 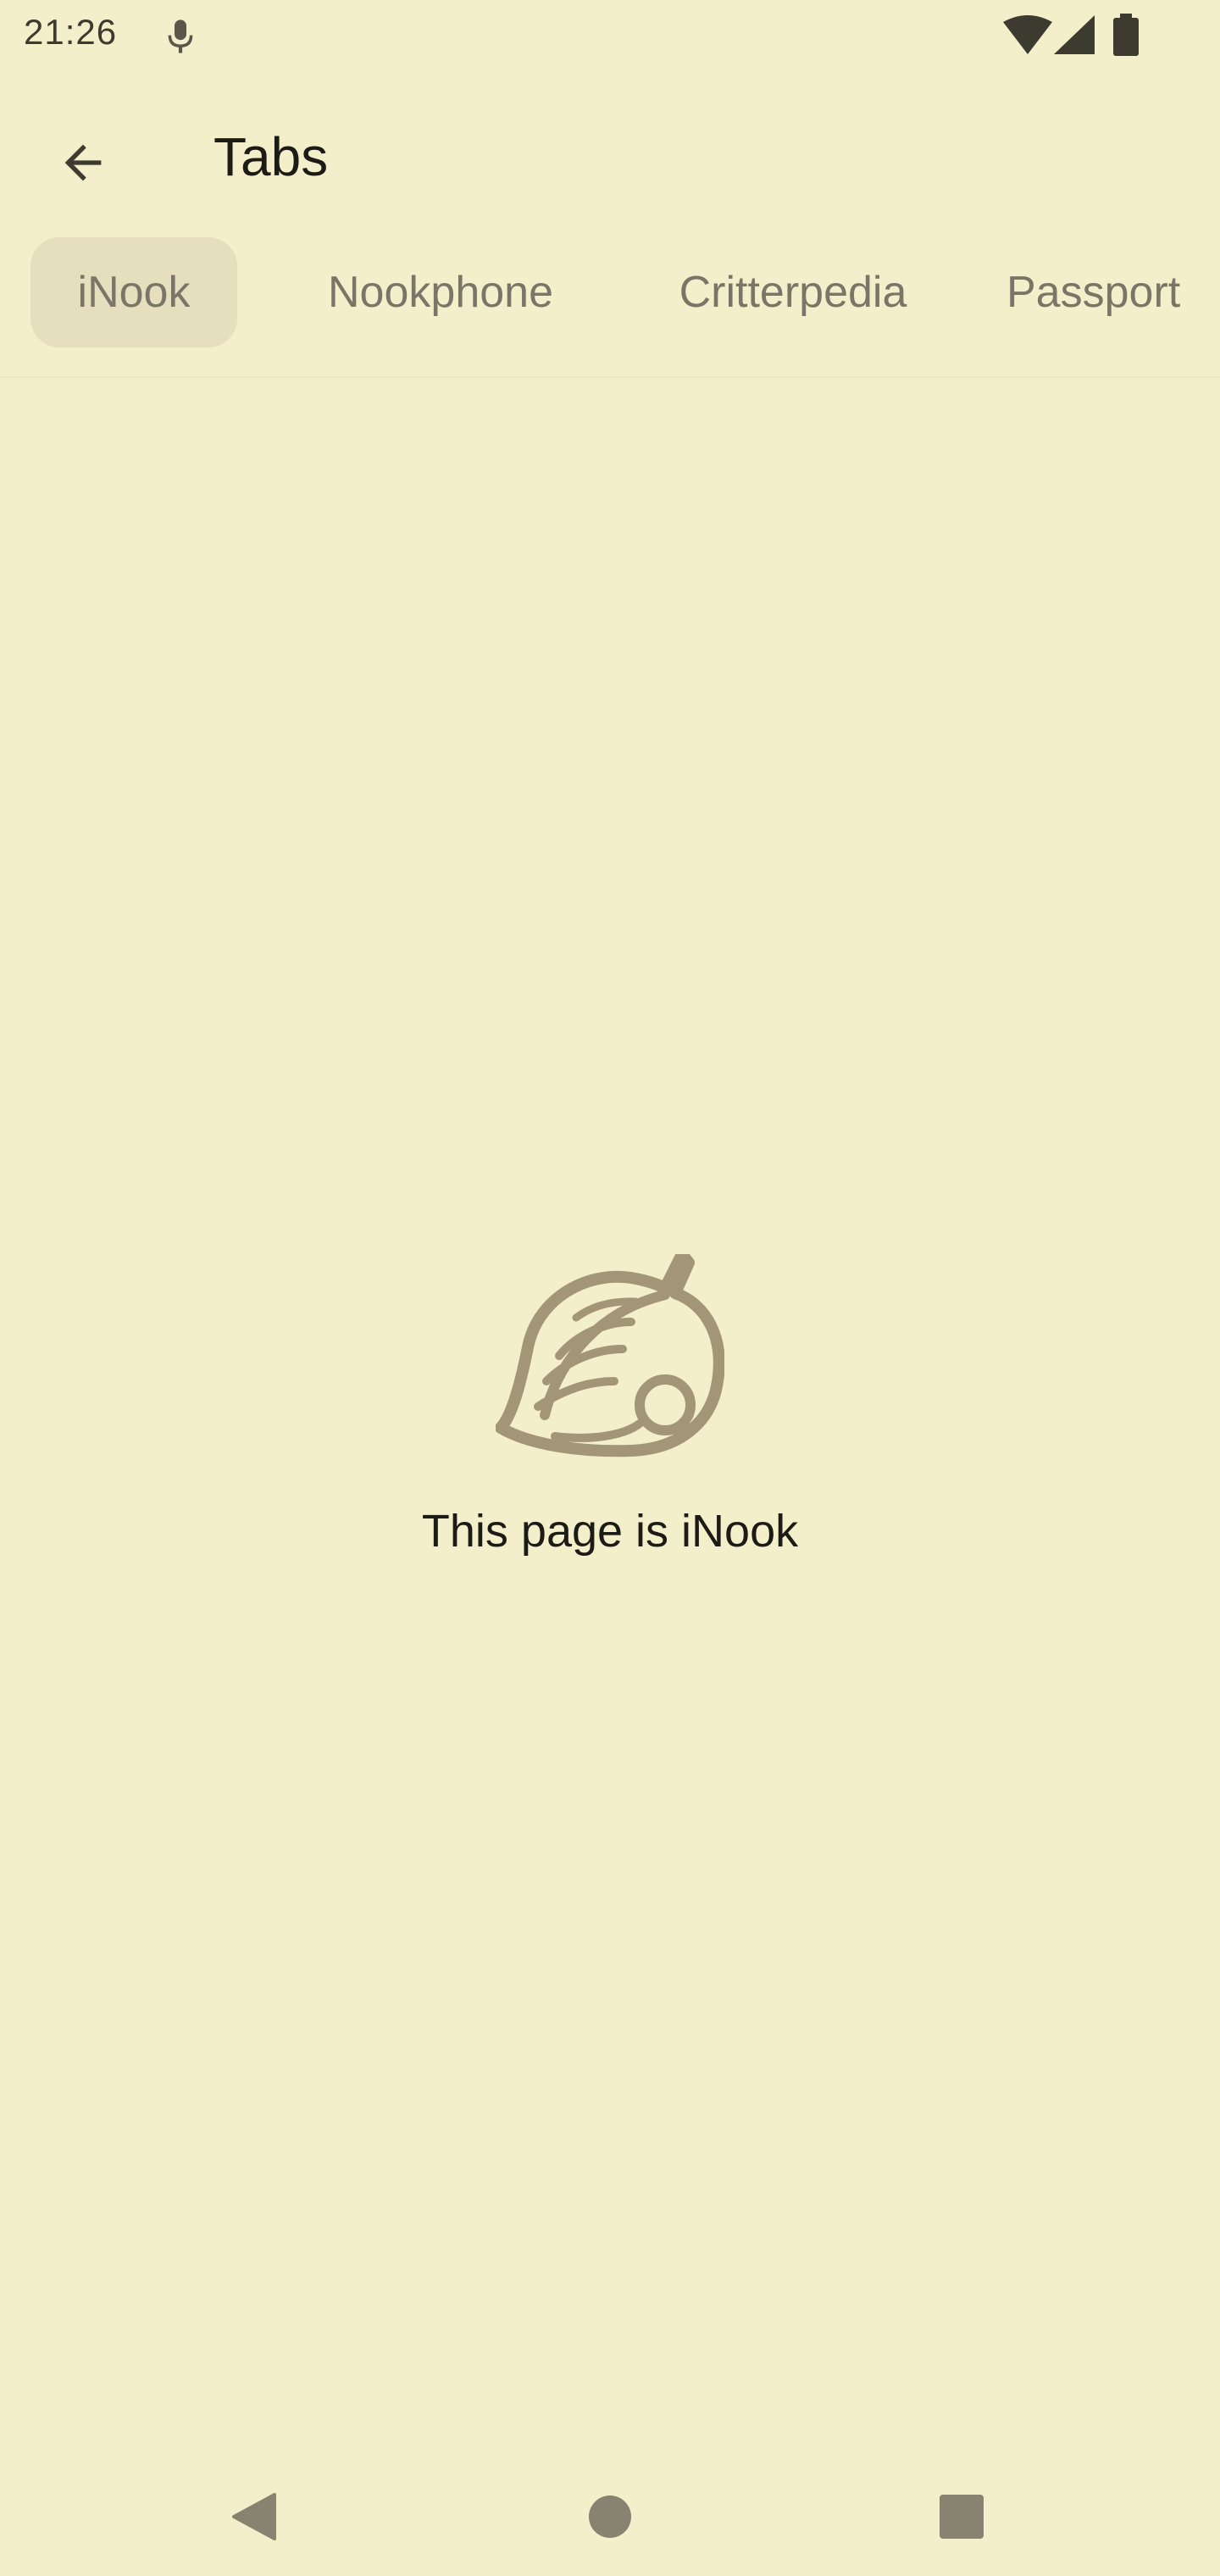 I want to click on tab-inook: iNook, so click(x=133, y=292).